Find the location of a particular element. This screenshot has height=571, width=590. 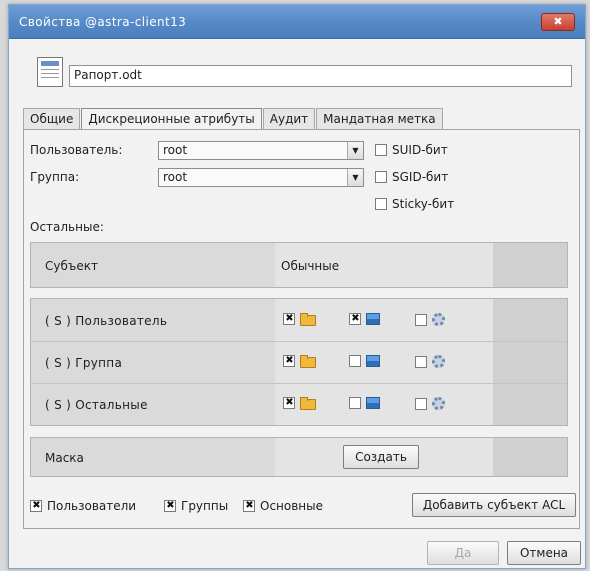

cancel-button: Отмена is located at coordinates (544, 553).